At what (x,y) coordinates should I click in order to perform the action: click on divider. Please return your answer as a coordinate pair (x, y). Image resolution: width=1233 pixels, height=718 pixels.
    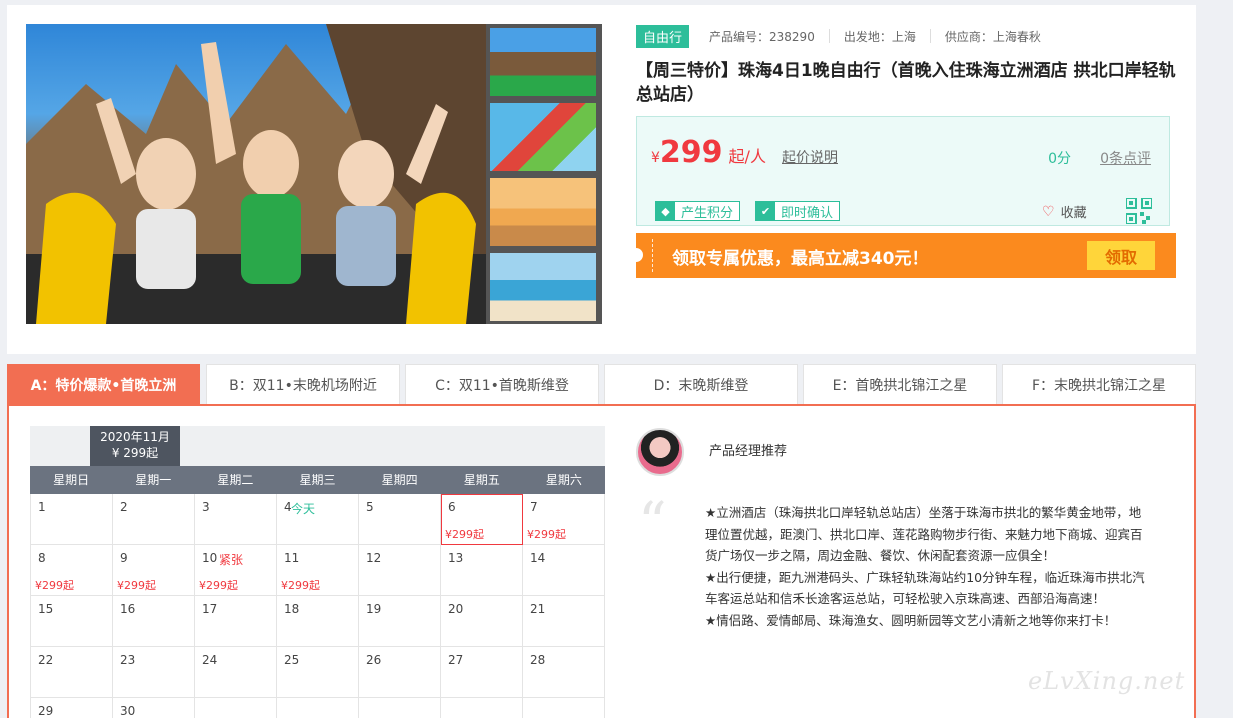
    Looking at the image, I should click on (829, 36).